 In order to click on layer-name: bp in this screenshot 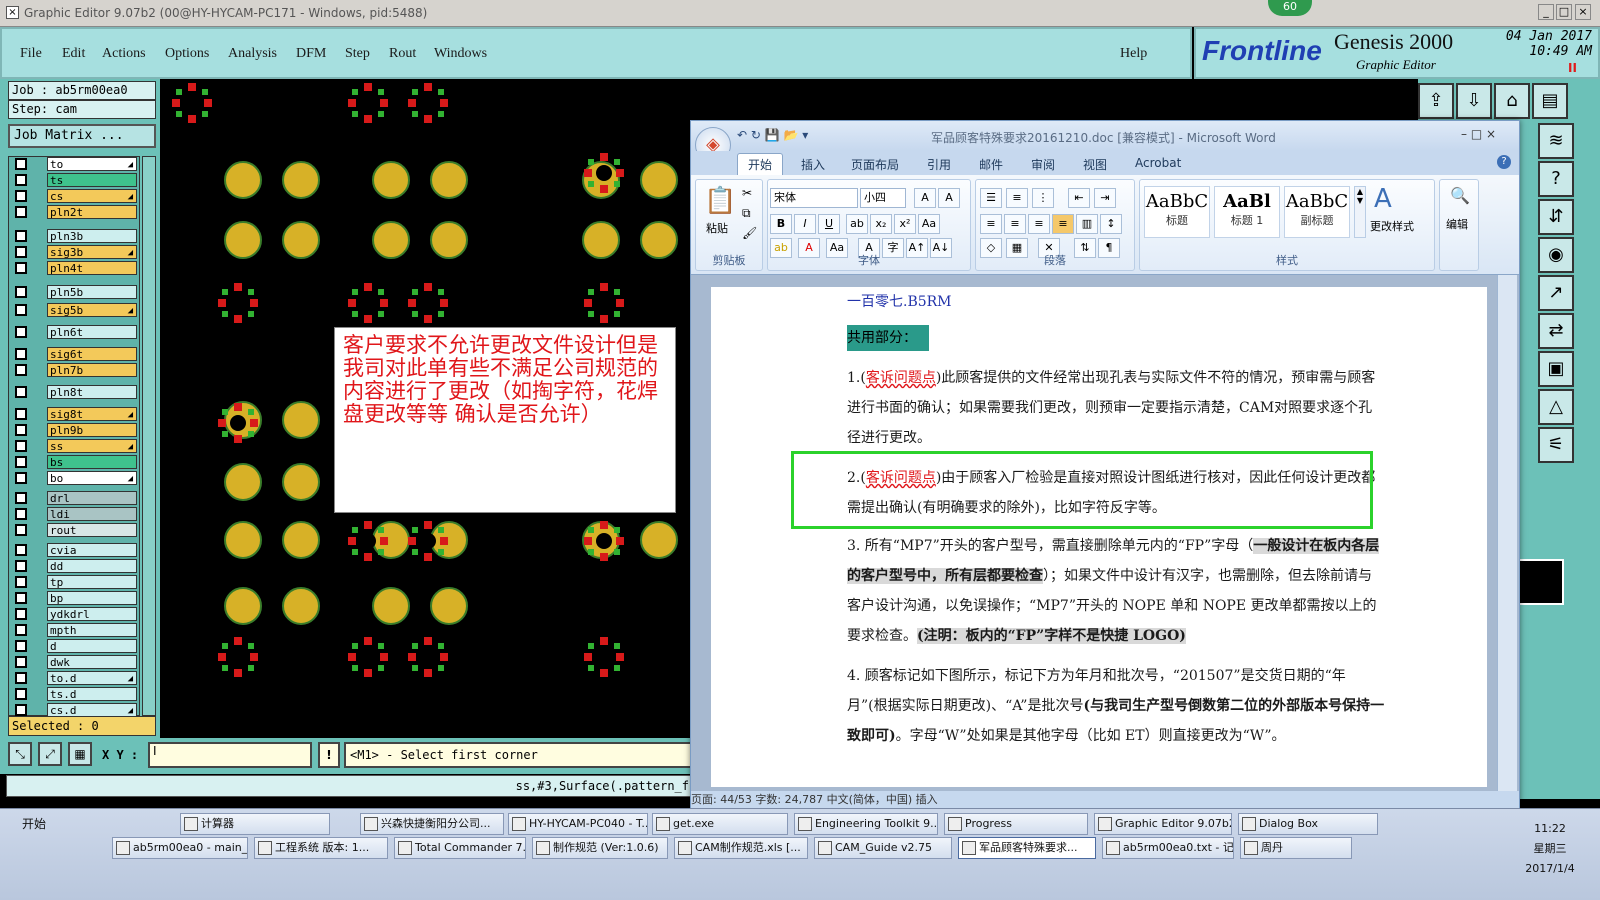, I will do `click(92, 598)`.